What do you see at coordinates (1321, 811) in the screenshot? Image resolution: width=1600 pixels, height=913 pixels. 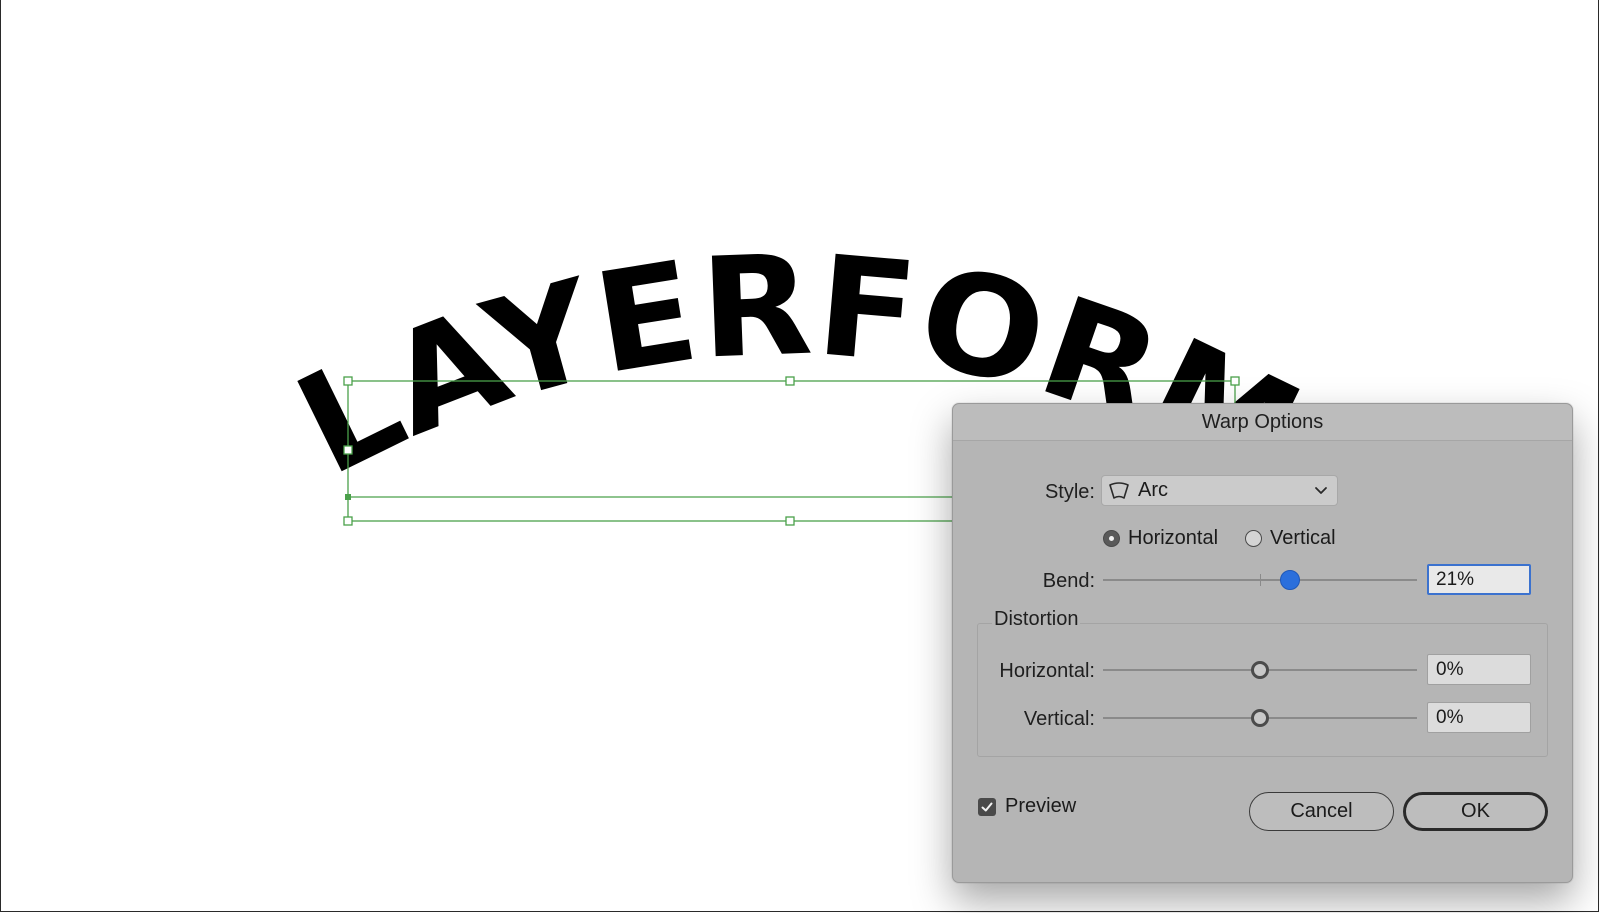 I see `cancel-button: Cancel` at bounding box center [1321, 811].